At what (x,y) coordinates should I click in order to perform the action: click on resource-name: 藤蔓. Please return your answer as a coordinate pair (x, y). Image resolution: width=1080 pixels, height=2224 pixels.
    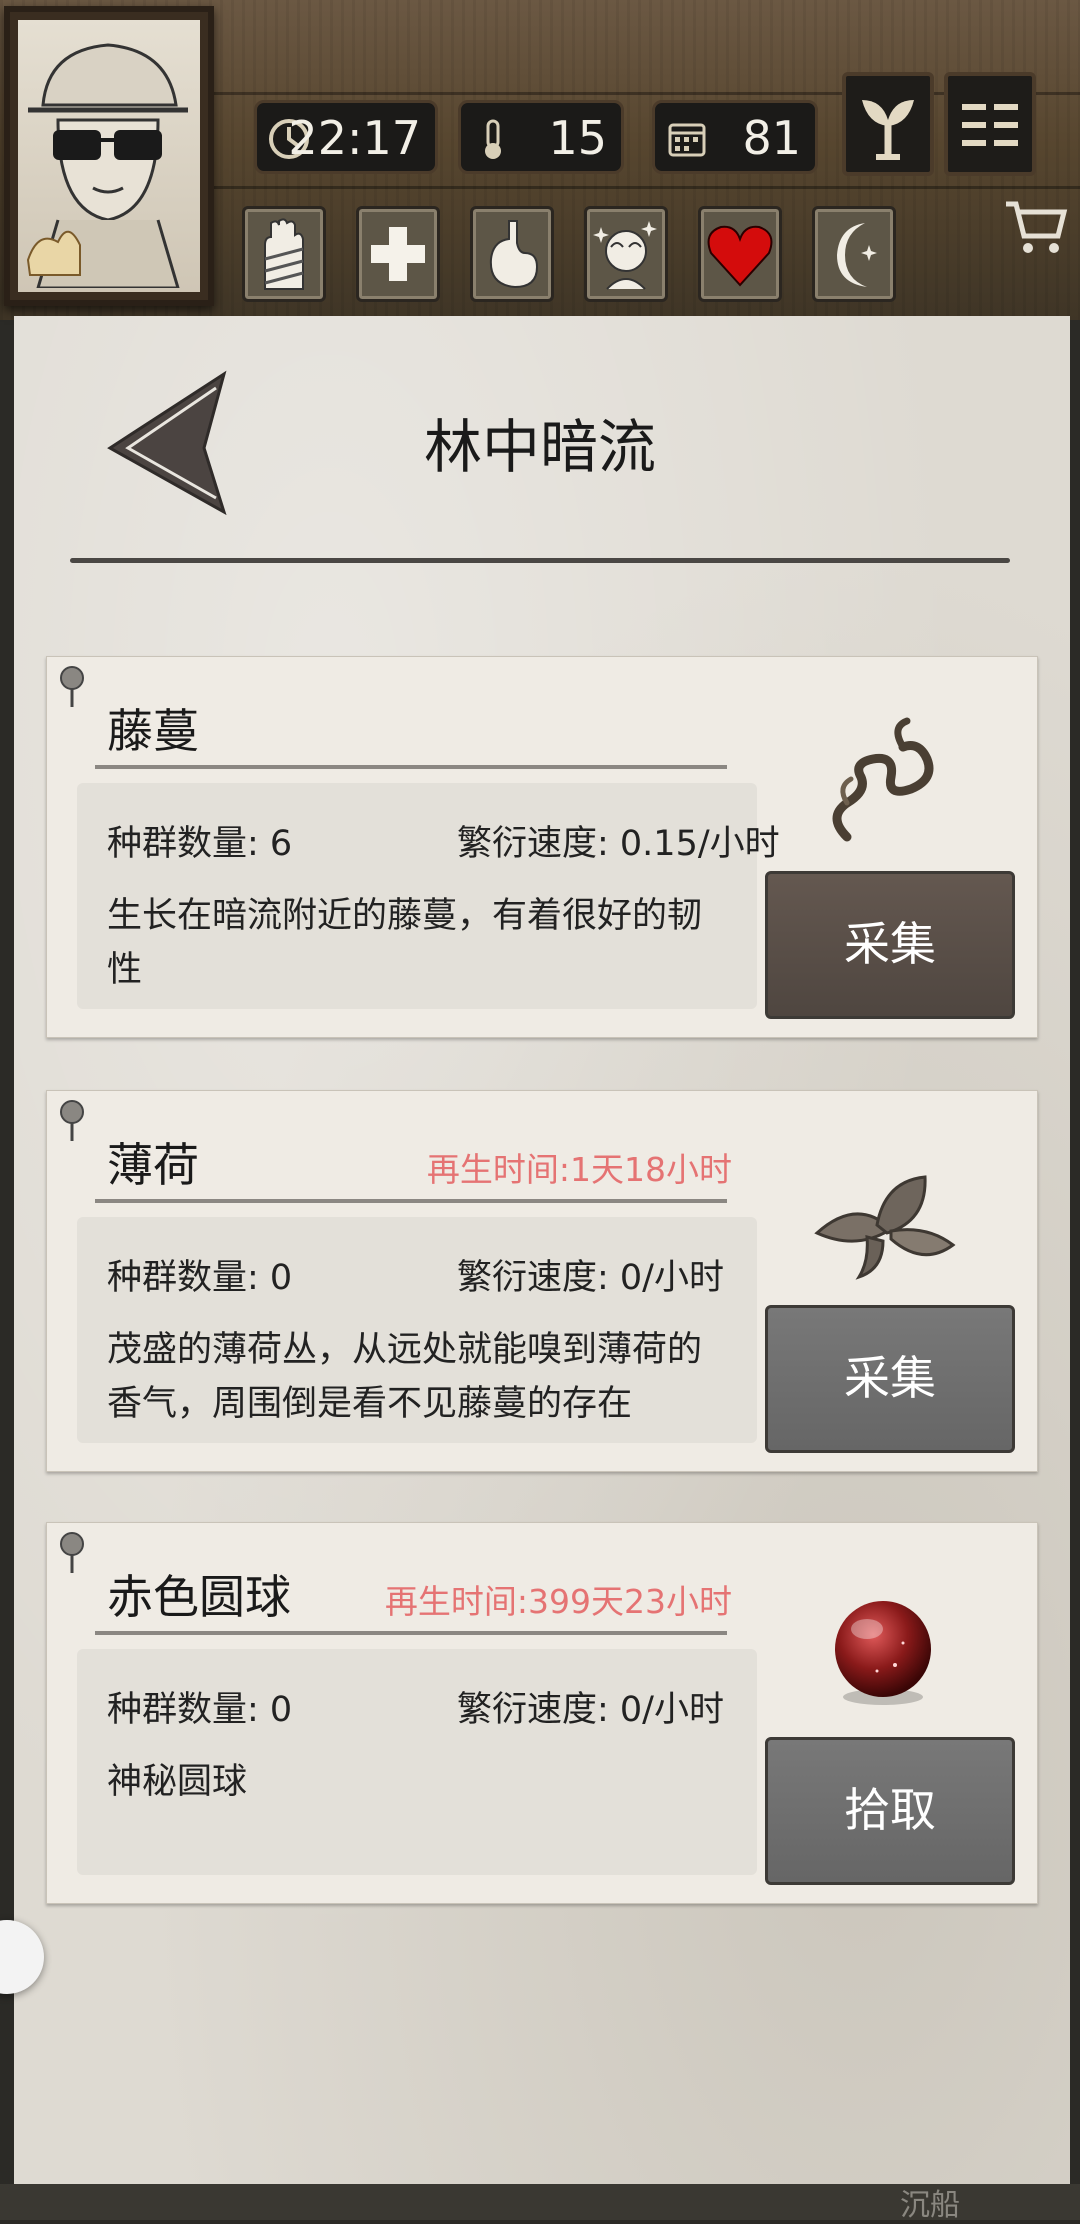
    Looking at the image, I should click on (153, 731).